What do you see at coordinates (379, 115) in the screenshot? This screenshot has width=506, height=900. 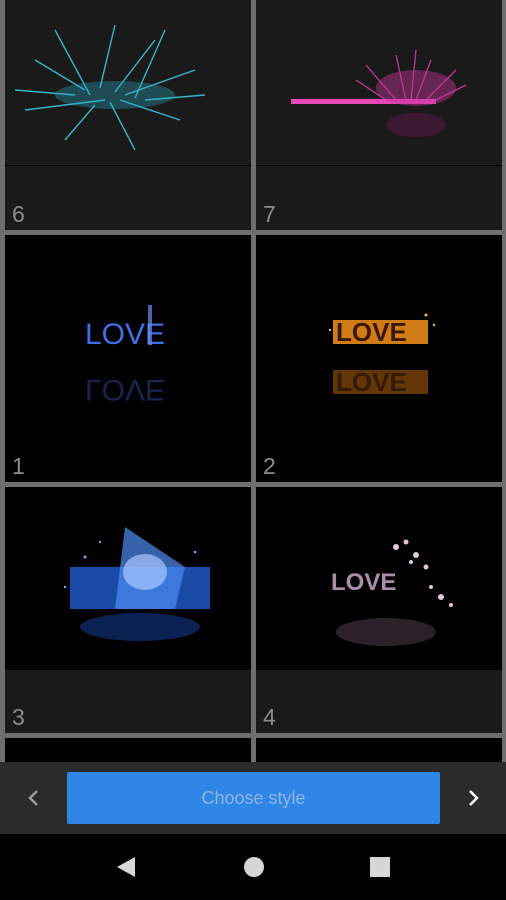 I see `style-tile-7: 7` at bounding box center [379, 115].